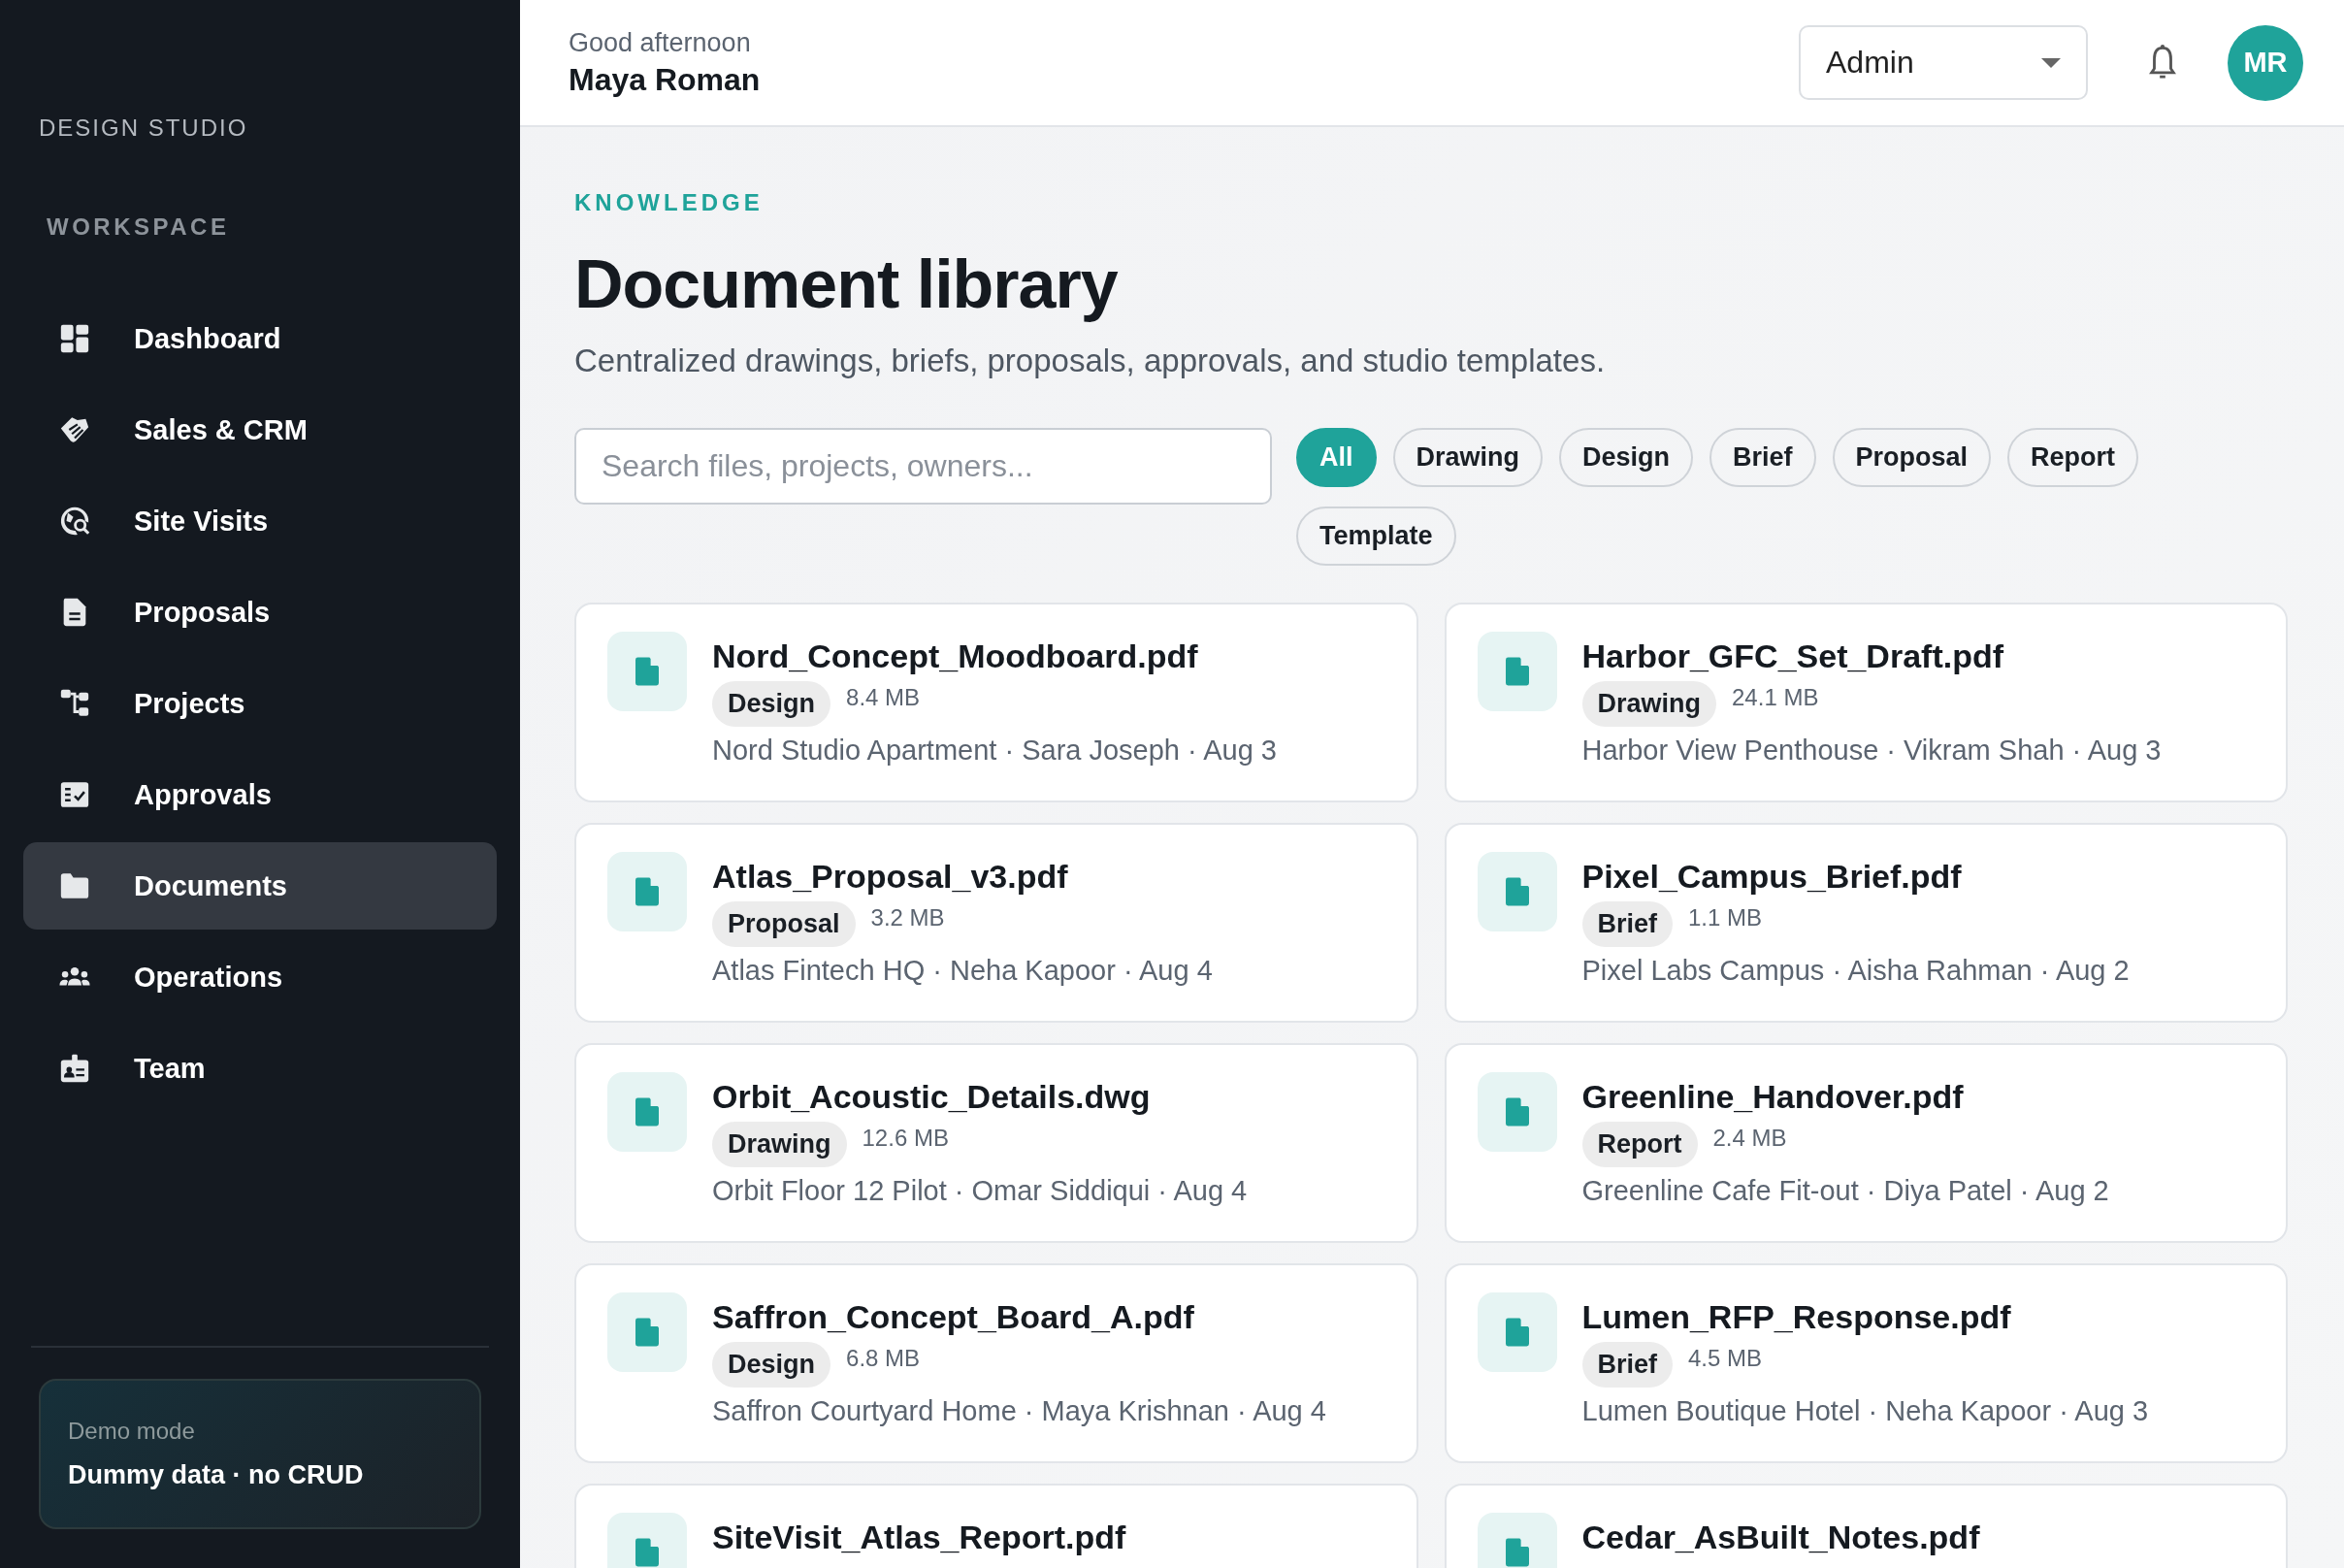 The image size is (2344, 1568). I want to click on demo-label: Demo mode, so click(132, 1431).